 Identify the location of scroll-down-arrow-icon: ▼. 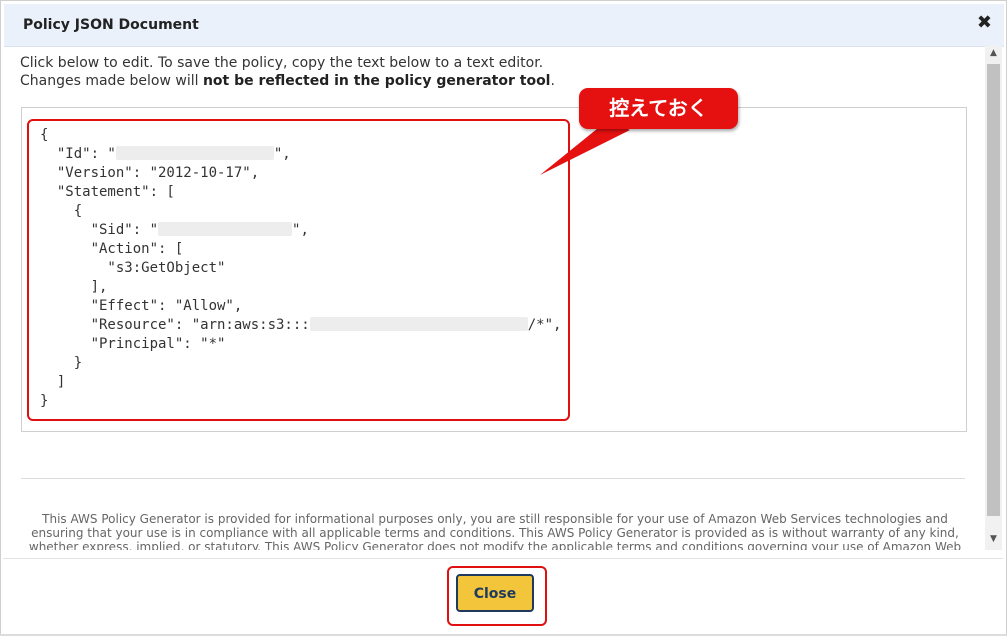
(993, 540).